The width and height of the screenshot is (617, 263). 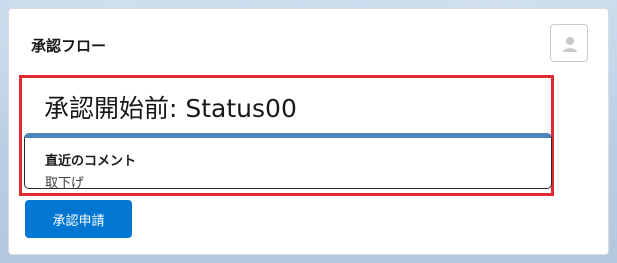 What do you see at coordinates (65, 183) in the screenshot?
I see `comment-text: 取下げ` at bounding box center [65, 183].